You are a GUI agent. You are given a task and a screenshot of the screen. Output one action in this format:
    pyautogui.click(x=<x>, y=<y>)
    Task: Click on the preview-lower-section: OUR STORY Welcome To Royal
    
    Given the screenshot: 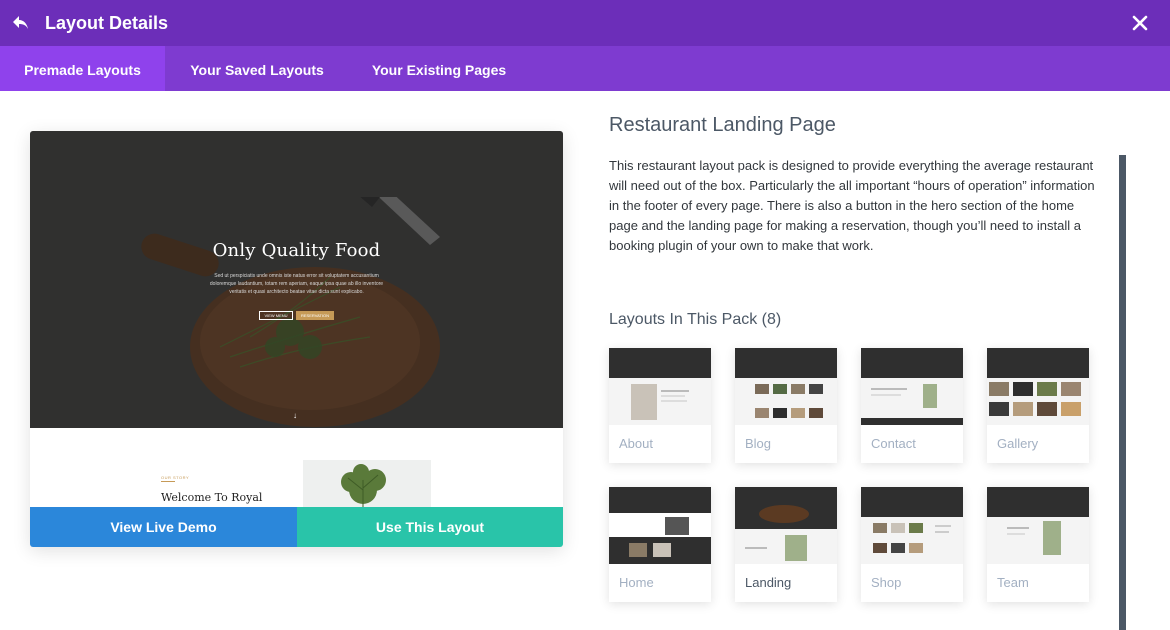 What is the action you would take?
    pyautogui.click(x=296, y=467)
    